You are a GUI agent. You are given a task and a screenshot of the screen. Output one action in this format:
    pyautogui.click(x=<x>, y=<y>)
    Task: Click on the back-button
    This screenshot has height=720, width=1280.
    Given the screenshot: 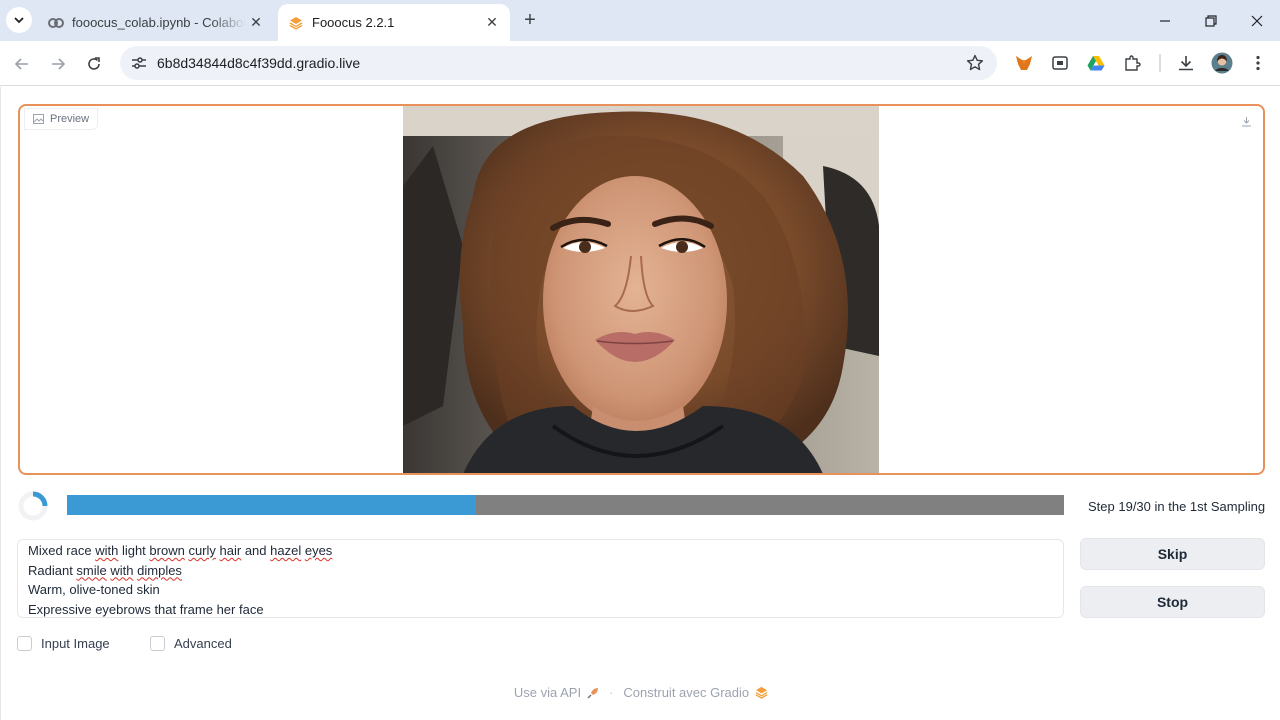 What is the action you would take?
    pyautogui.click(x=22, y=64)
    